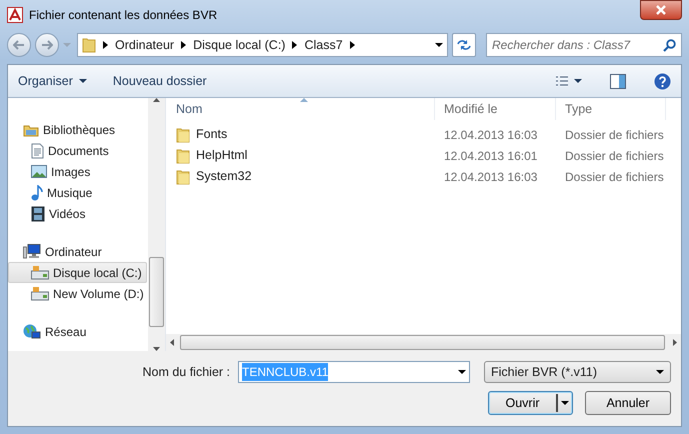  I want to click on file-name: System32, so click(224, 176).